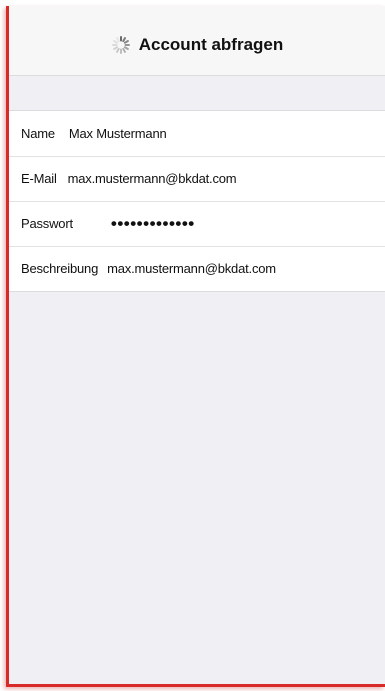  What do you see at coordinates (39, 178) in the screenshot?
I see `email-label: E-Mail` at bounding box center [39, 178].